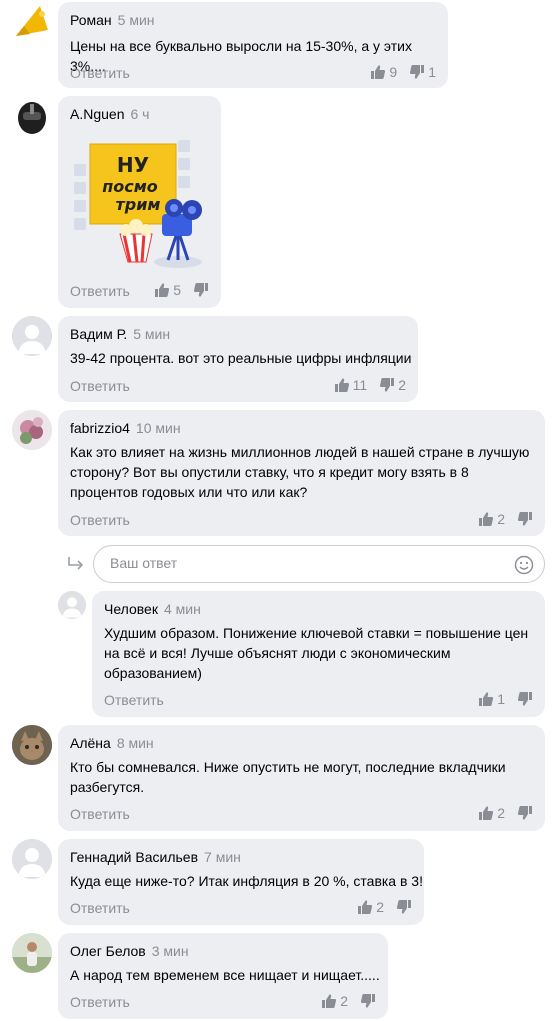  Describe the element at coordinates (135, 743) in the screenshot. I see `comment-time: 8 мин` at that location.